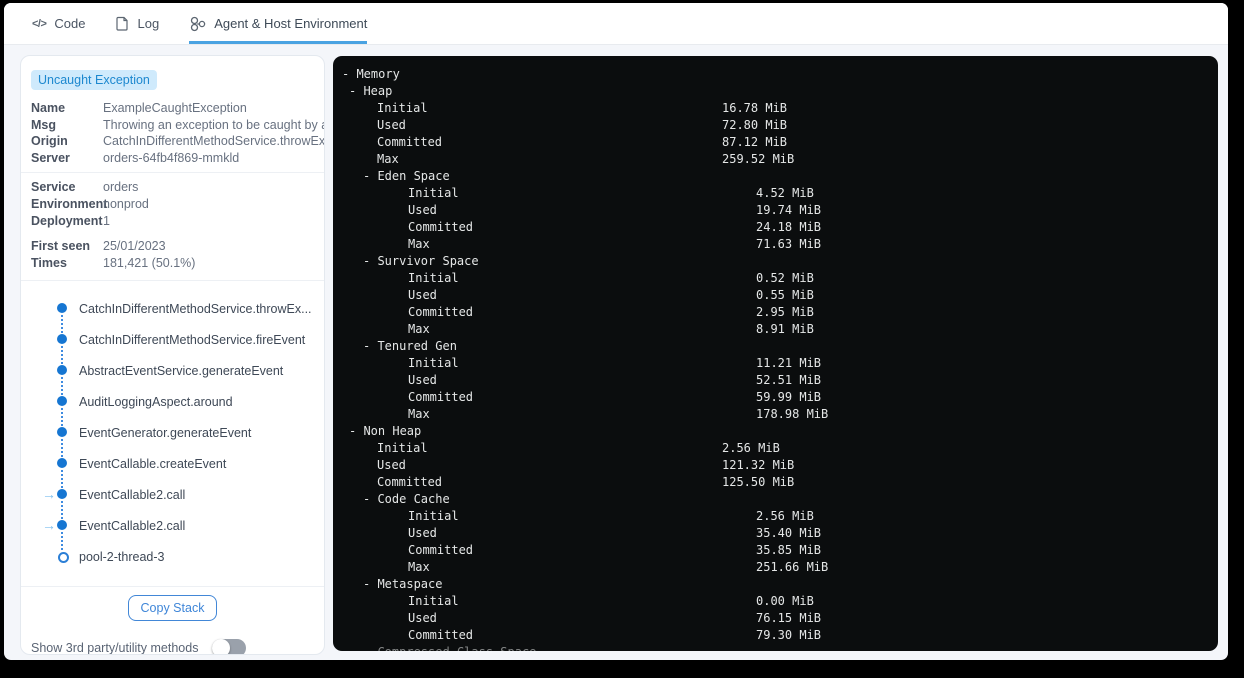 The width and height of the screenshot is (1244, 678). What do you see at coordinates (126, 204) in the screenshot?
I see `detail-value: nonprod` at bounding box center [126, 204].